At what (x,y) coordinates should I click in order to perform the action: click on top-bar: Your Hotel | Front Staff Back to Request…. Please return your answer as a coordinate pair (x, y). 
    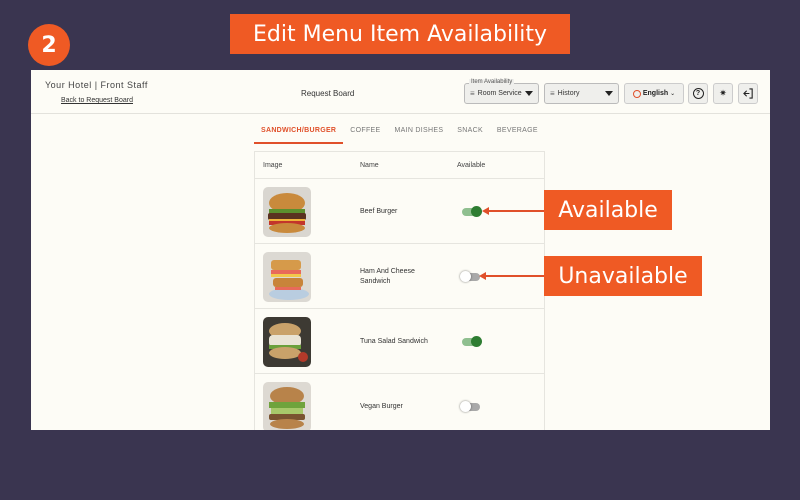
    Looking at the image, I should click on (400, 92).